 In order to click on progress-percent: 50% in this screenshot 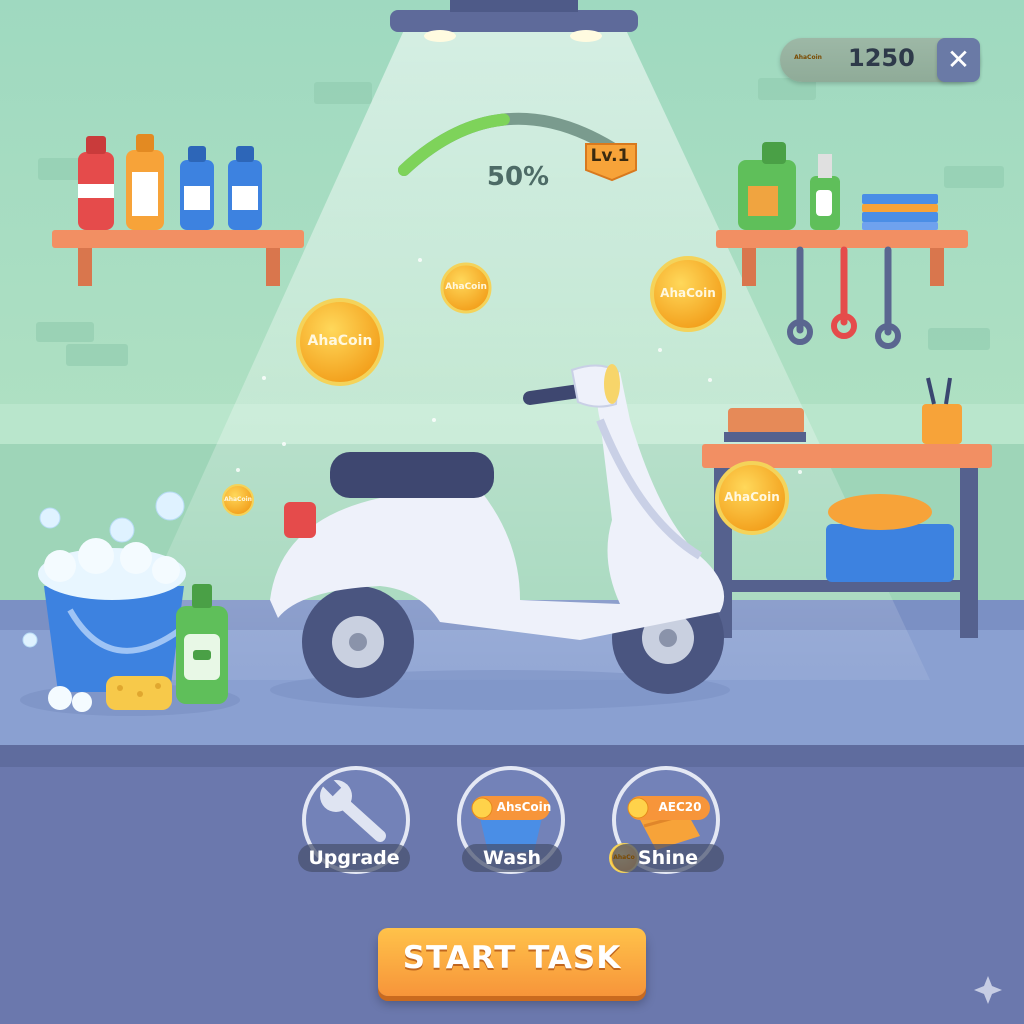, I will do `click(518, 177)`.